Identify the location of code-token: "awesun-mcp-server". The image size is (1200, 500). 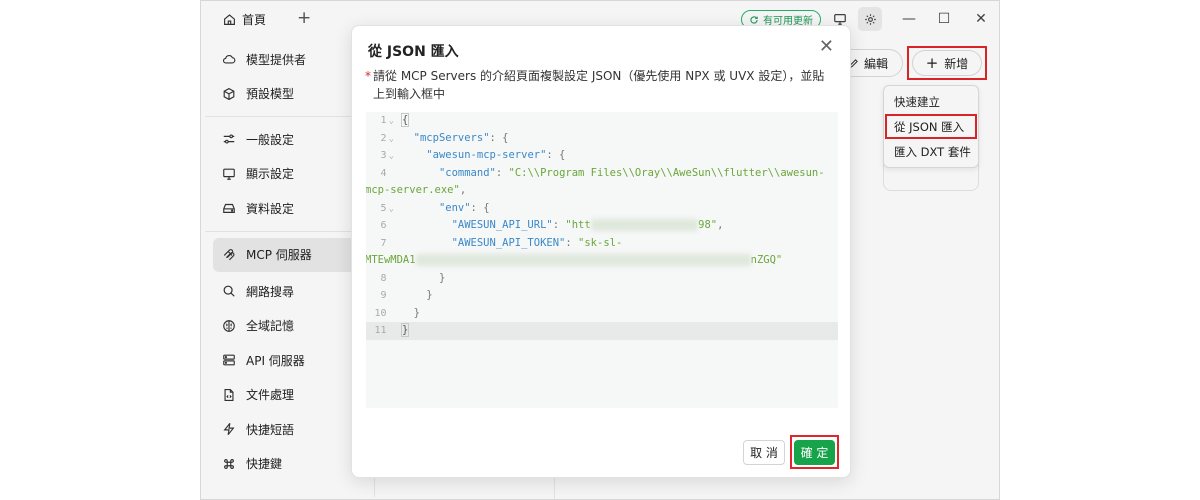
(486, 155).